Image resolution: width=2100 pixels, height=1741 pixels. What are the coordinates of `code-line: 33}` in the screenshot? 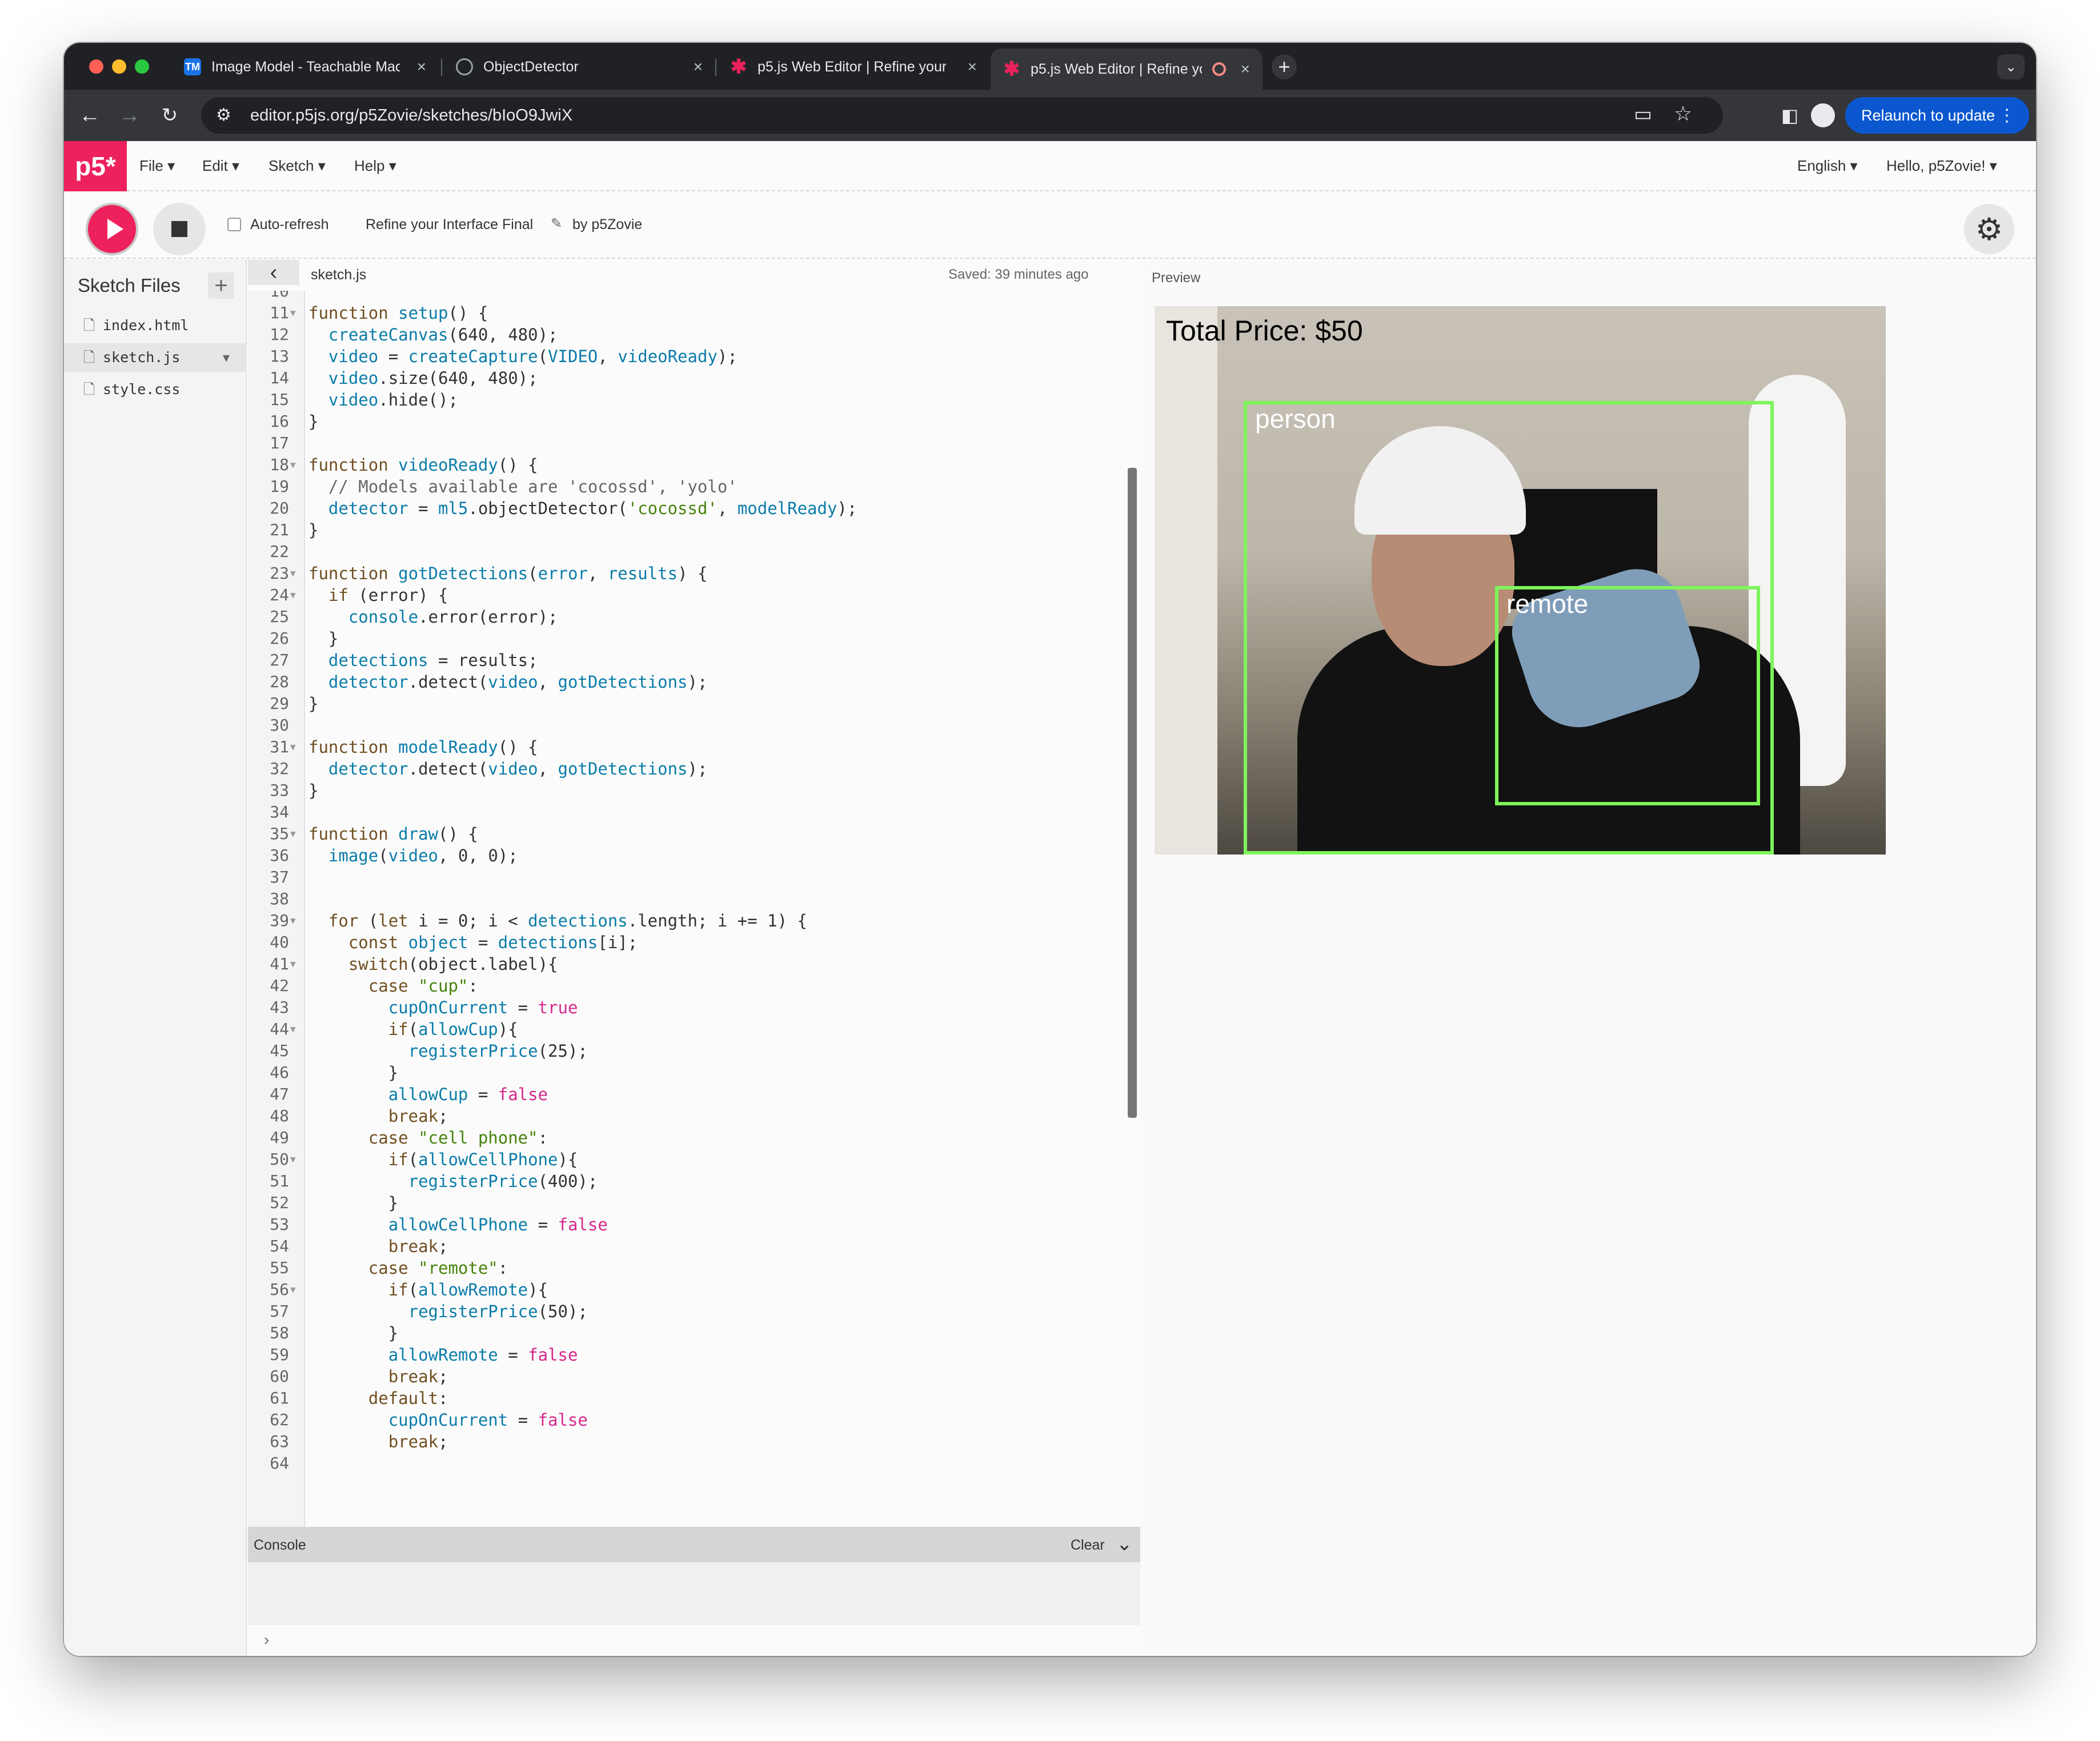 It's located at (685, 790).